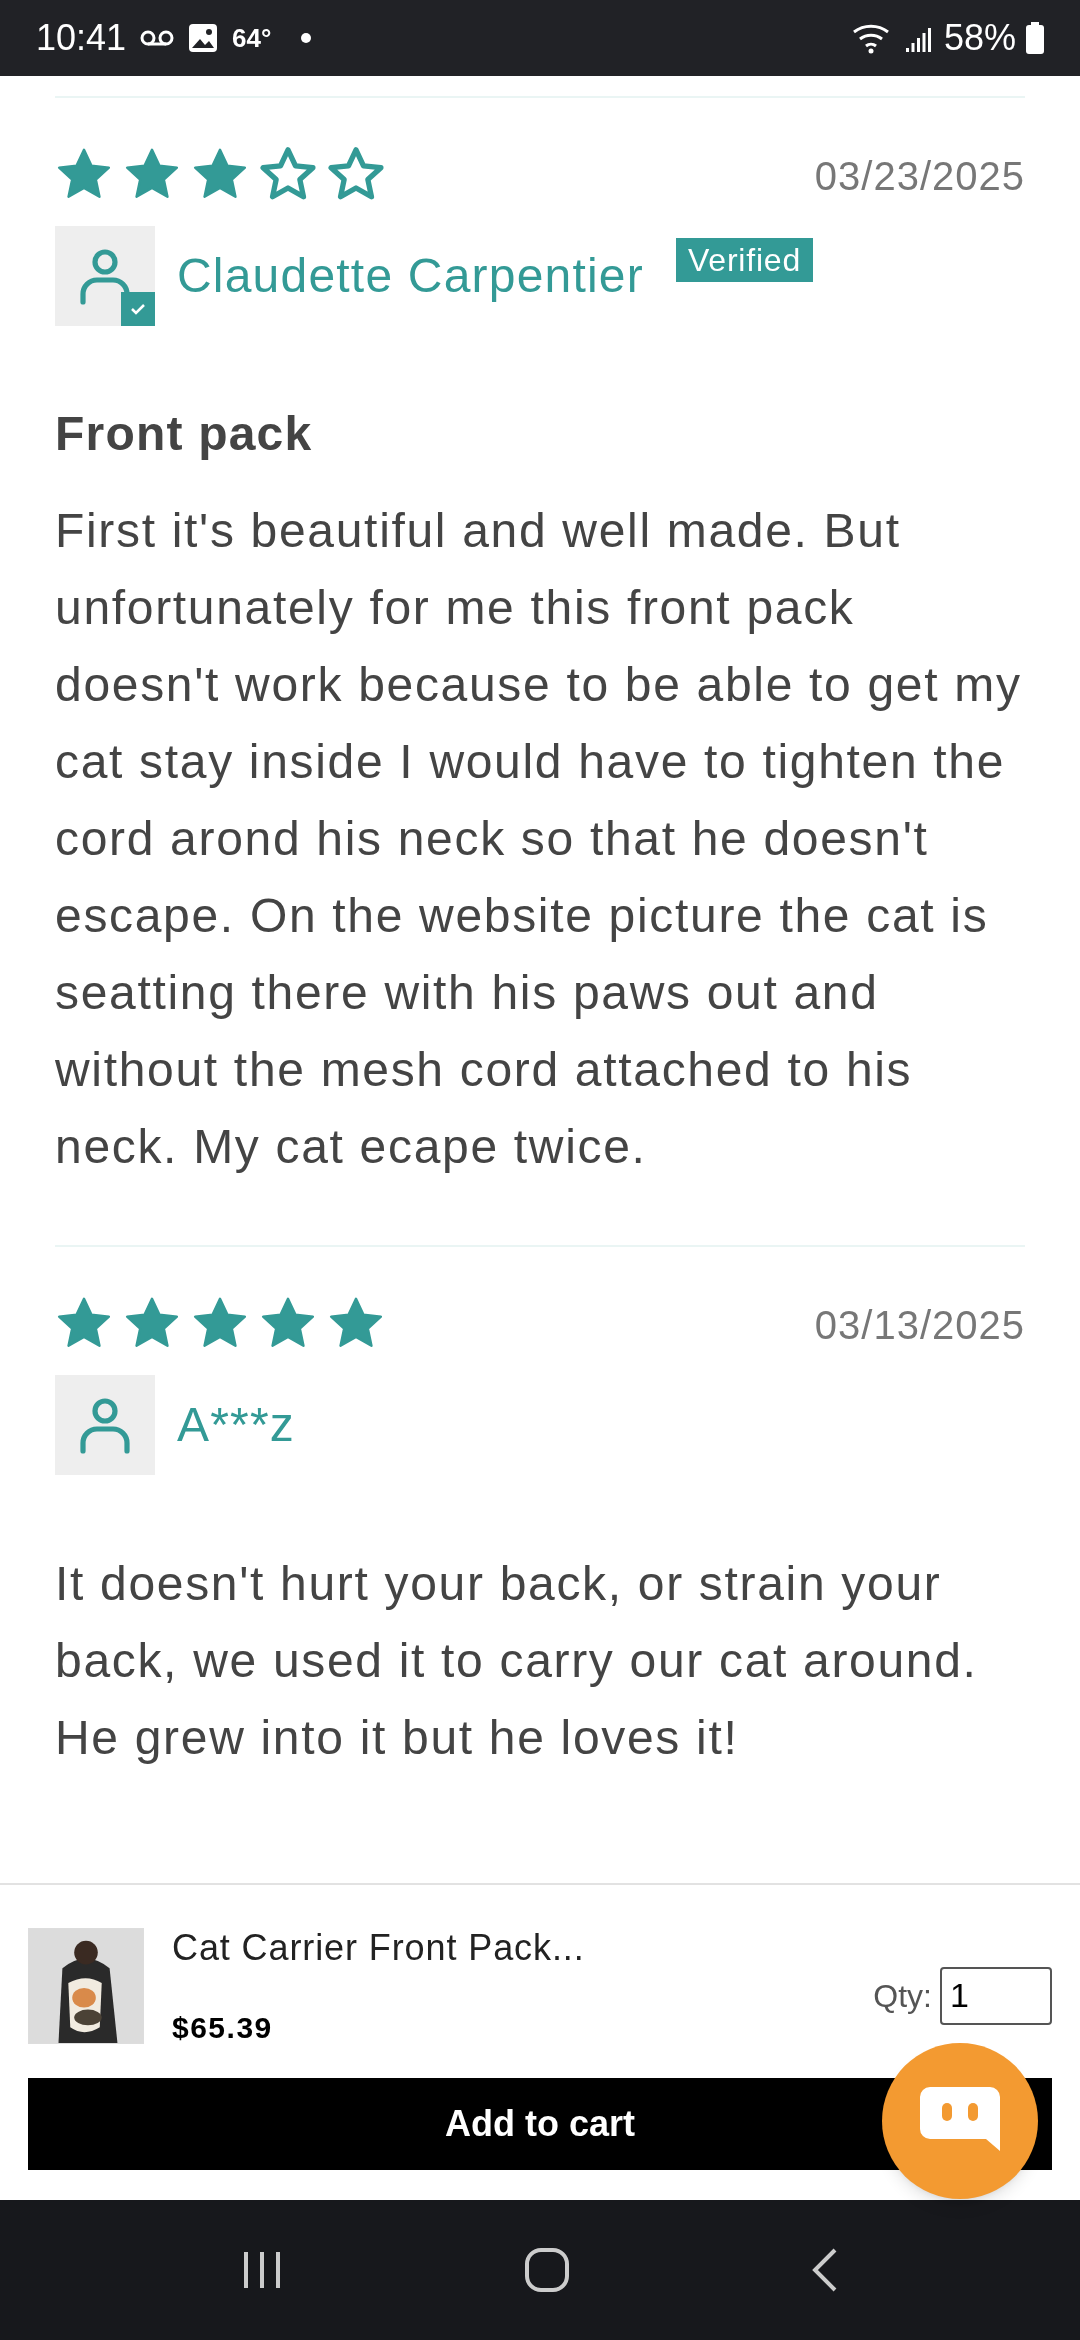  Describe the element at coordinates (902, 1996) in the screenshot. I see `qty-label: Qty:` at that location.